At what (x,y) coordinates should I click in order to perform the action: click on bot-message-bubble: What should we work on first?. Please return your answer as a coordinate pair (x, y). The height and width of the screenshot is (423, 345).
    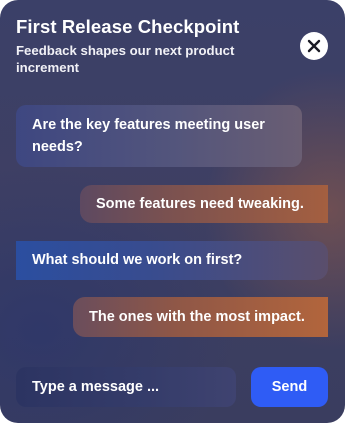
    Looking at the image, I should click on (172, 260).